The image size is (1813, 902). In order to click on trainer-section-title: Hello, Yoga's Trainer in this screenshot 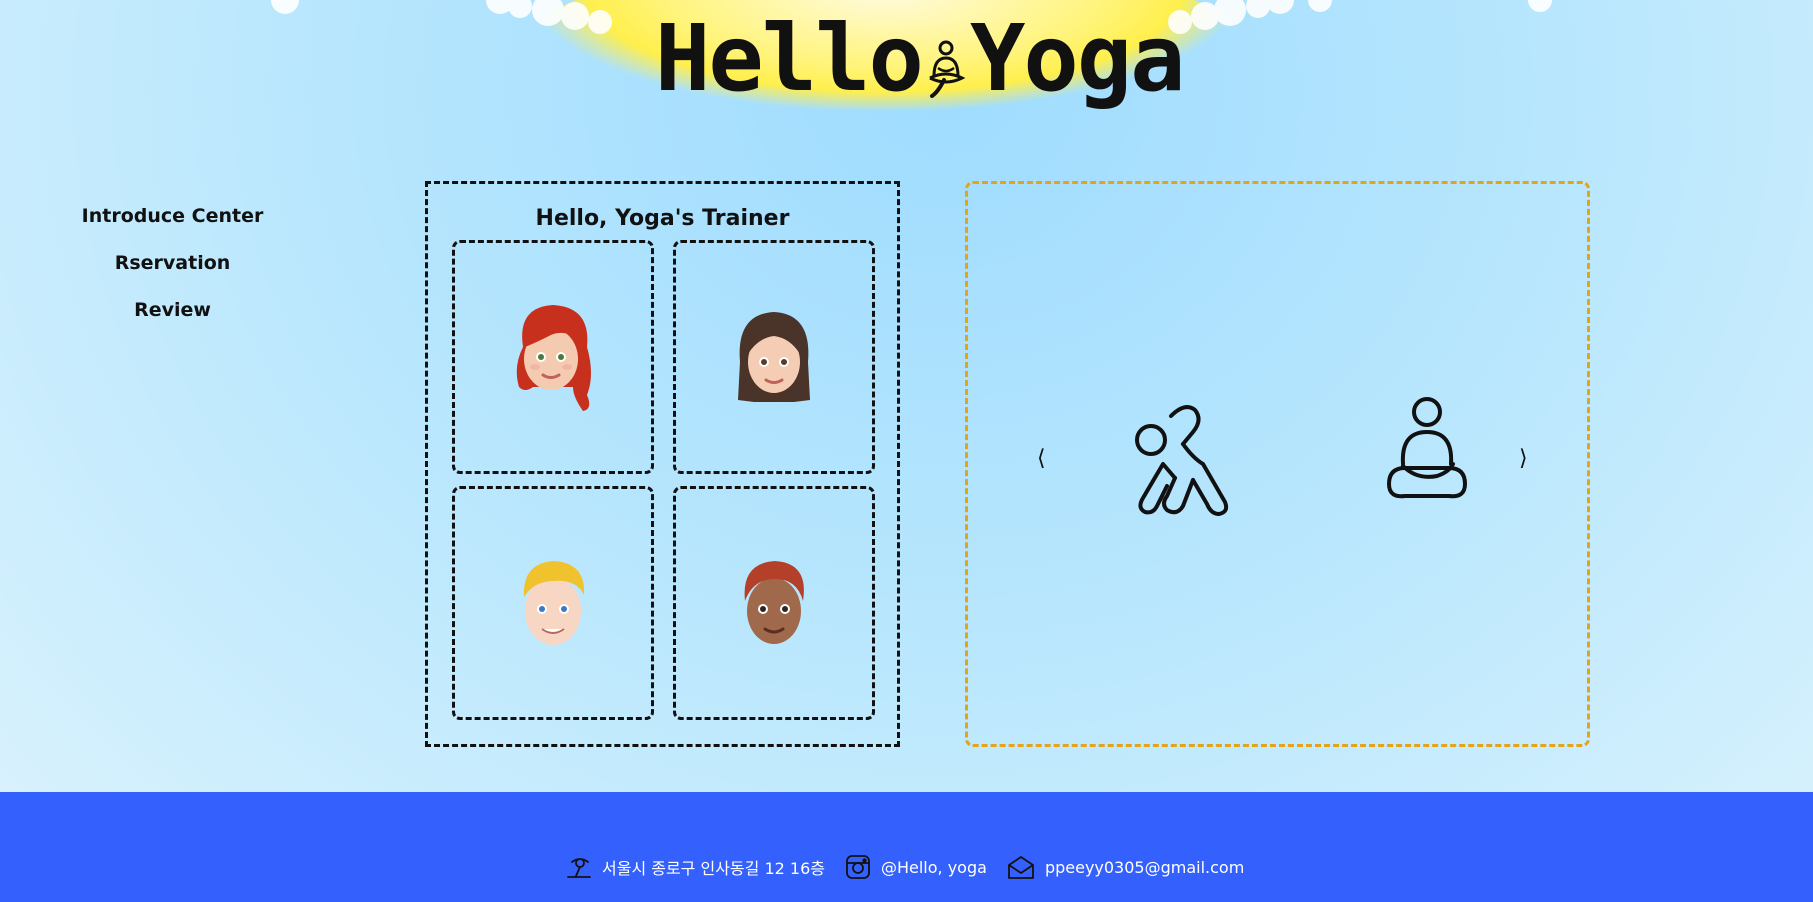, I will do `click(662, 218)`.